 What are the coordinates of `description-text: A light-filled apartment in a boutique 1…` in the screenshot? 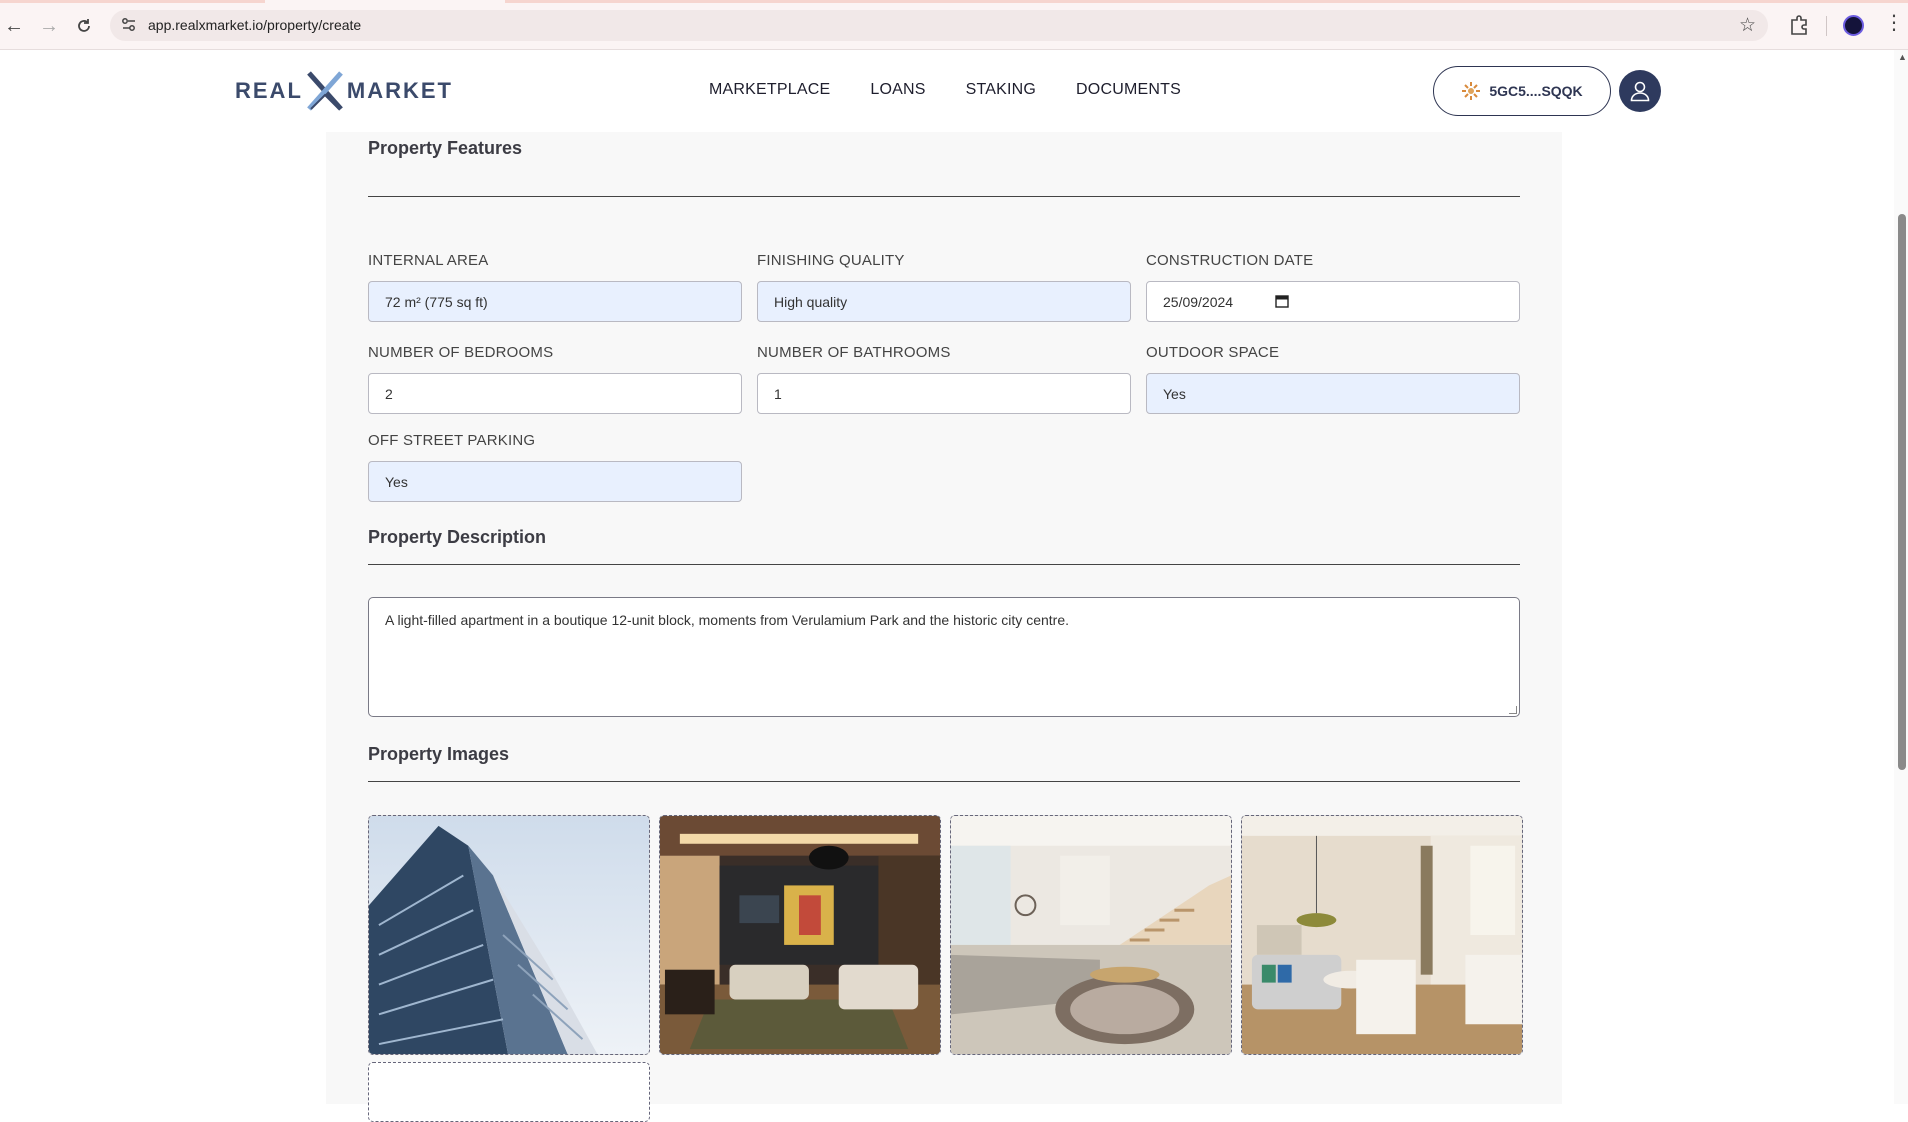 It's located at (727, 620).